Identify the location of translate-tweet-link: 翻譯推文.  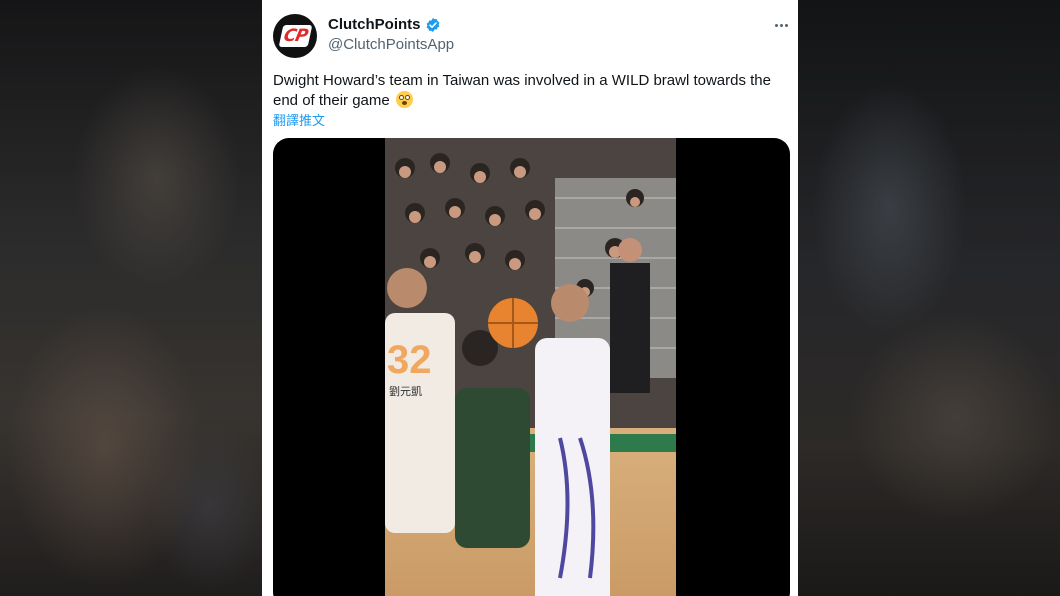
(299, 119).